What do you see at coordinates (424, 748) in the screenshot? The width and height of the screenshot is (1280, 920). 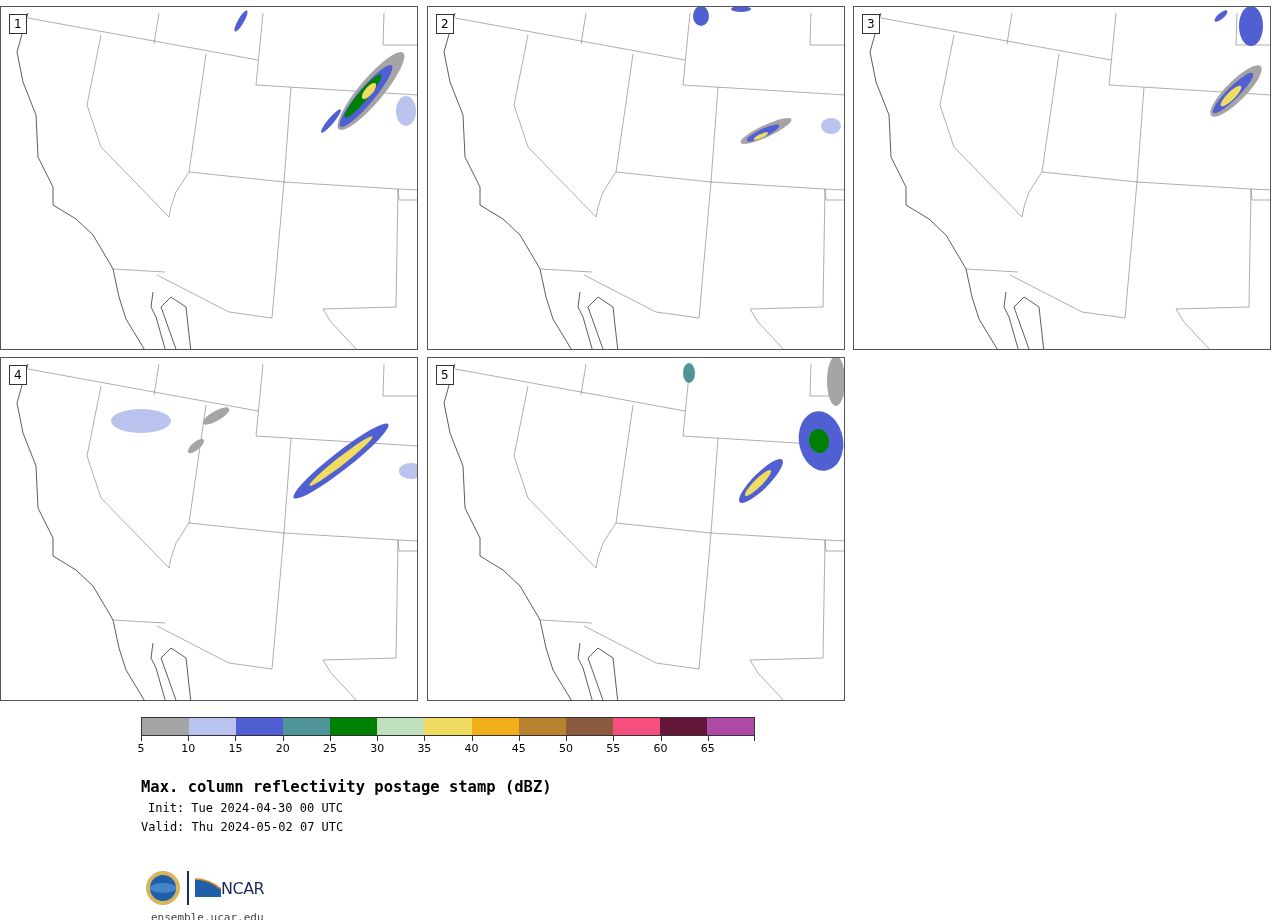 I see `tick-label: 35` at bounding box center [424, 748].